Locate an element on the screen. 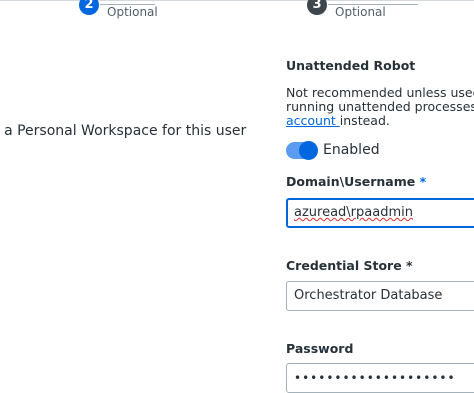 This screenshot has width=474, height=393. step-3-optional-label: Optional is located at coordinates (360, 12).